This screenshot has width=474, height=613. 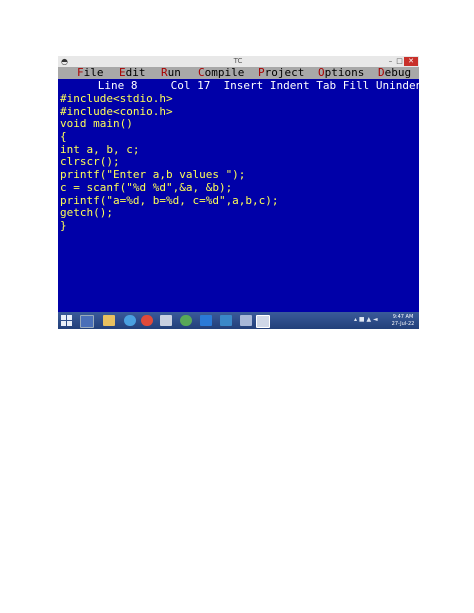 I want to click on menu-compile: Compile, so click(x=221, y=73).